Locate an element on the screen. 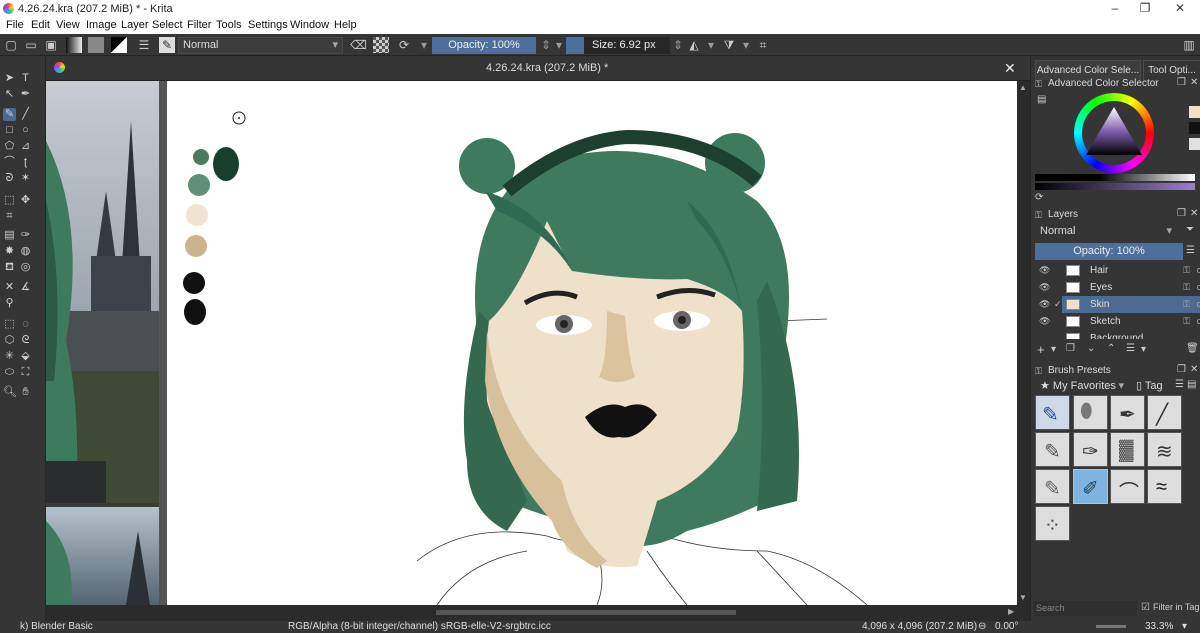  brush-preset: ⁘ is located at coordinates (1052, 523).